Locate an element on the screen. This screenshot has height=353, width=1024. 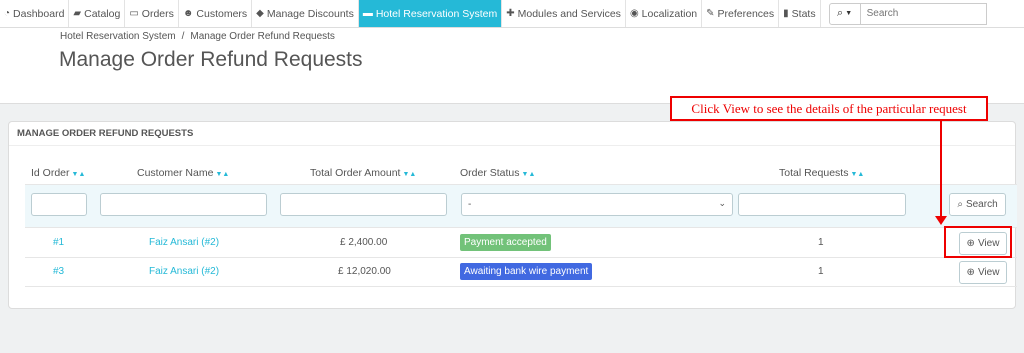
nav-item-orders: ▭ Orders is located at coordinates (152, 13).